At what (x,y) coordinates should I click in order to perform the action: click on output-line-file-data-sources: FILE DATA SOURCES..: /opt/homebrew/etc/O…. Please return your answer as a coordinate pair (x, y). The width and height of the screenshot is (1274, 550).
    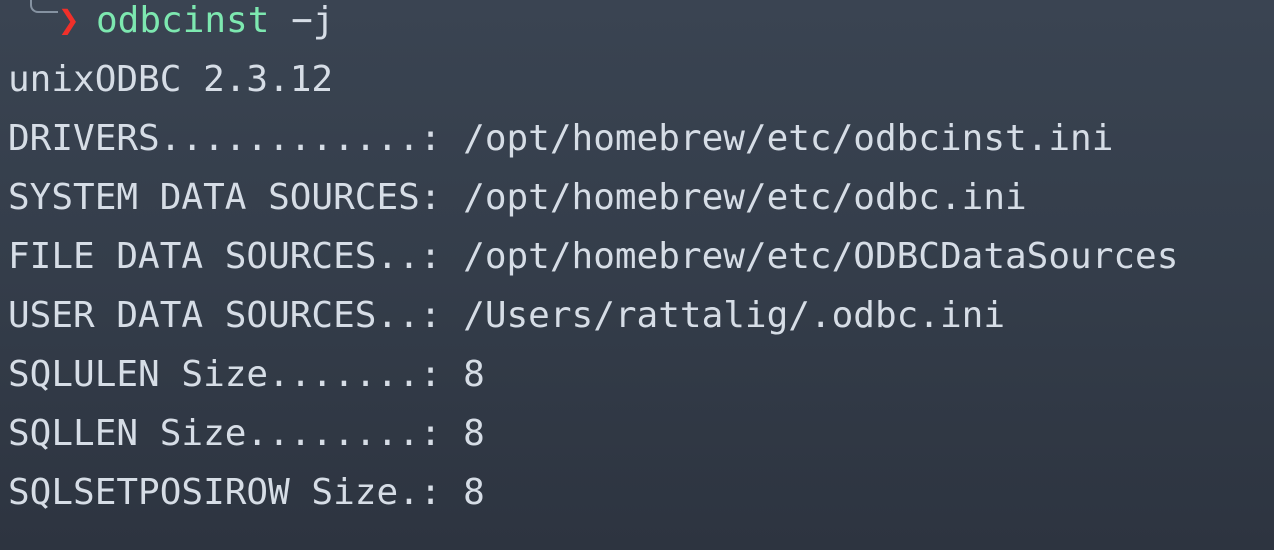
    Looking at the image, I should click on (593, 256).